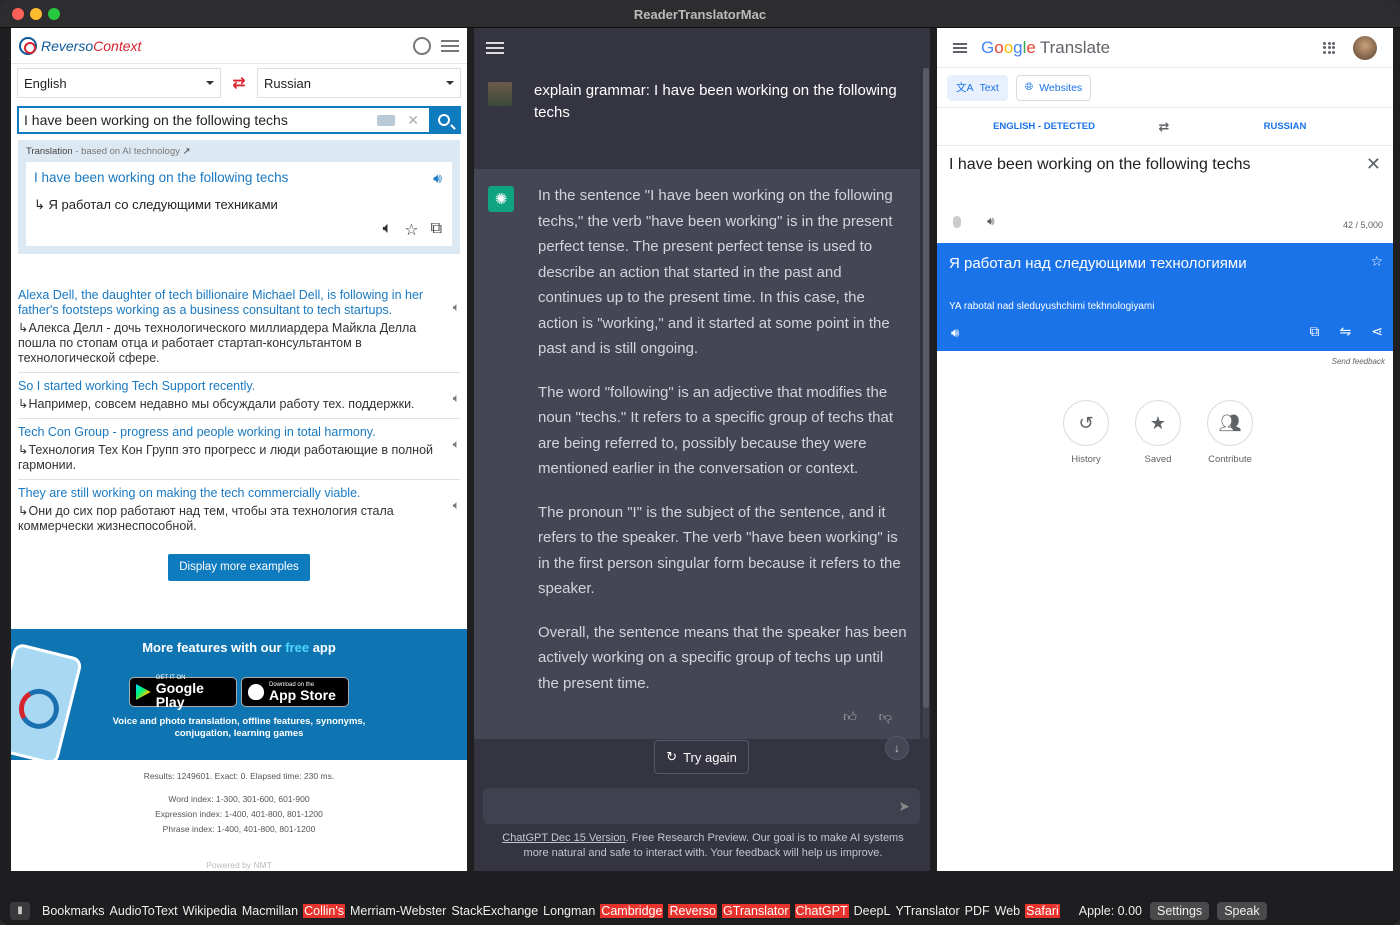 The image size is (1400, 925). I want to click on chevron-down-icon, so click(210, 83).